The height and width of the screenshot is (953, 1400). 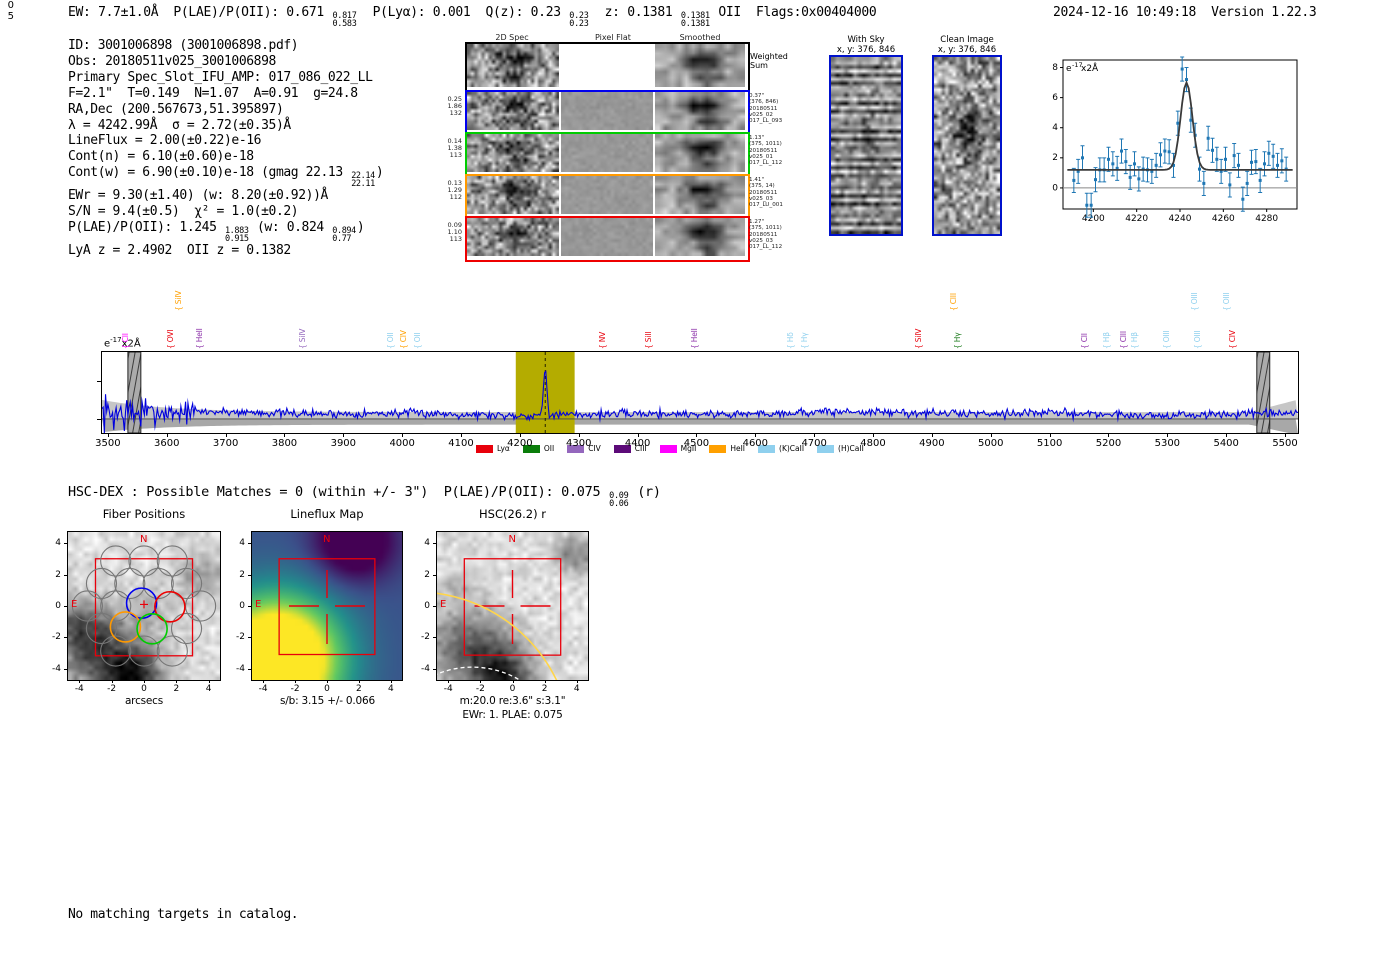 I want to click on text-segment: LineFlux = 2.00(±0.22)e-16, so click(x=165, y=141).